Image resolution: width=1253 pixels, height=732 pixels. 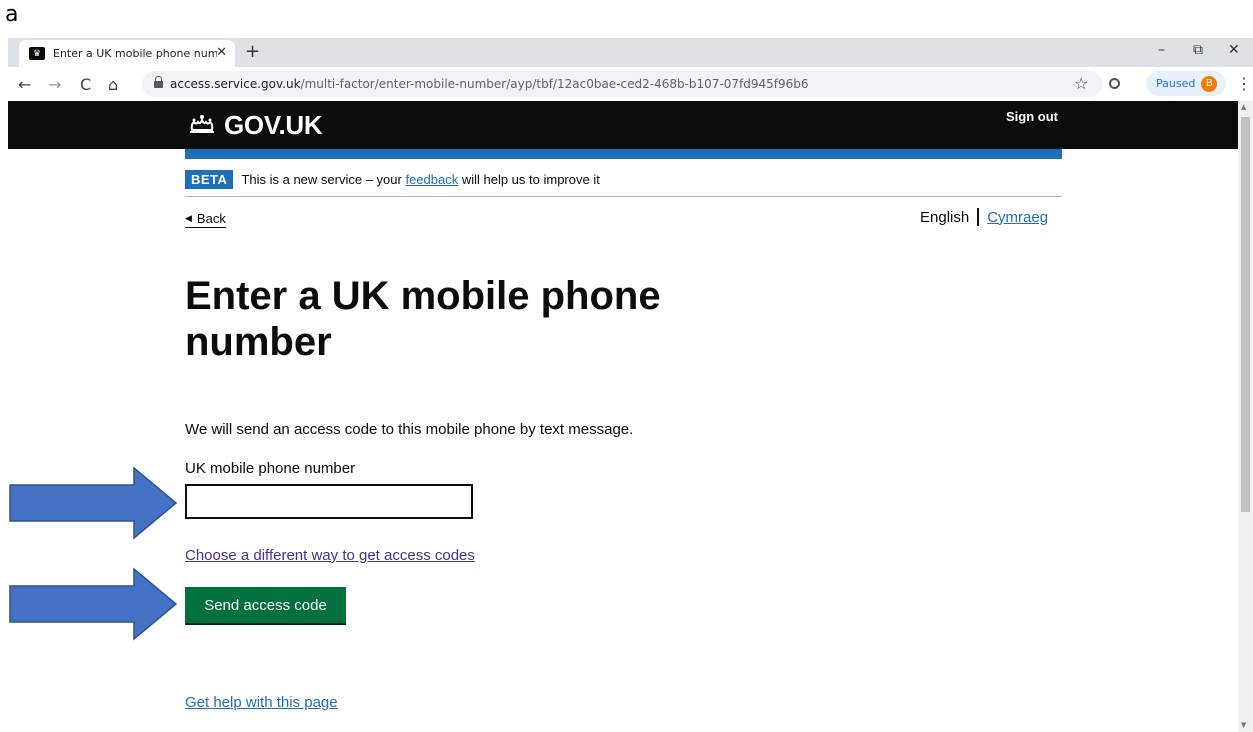 I want to click on page-title: Enter a UK mobile phone number, so click(x=423, y=319).